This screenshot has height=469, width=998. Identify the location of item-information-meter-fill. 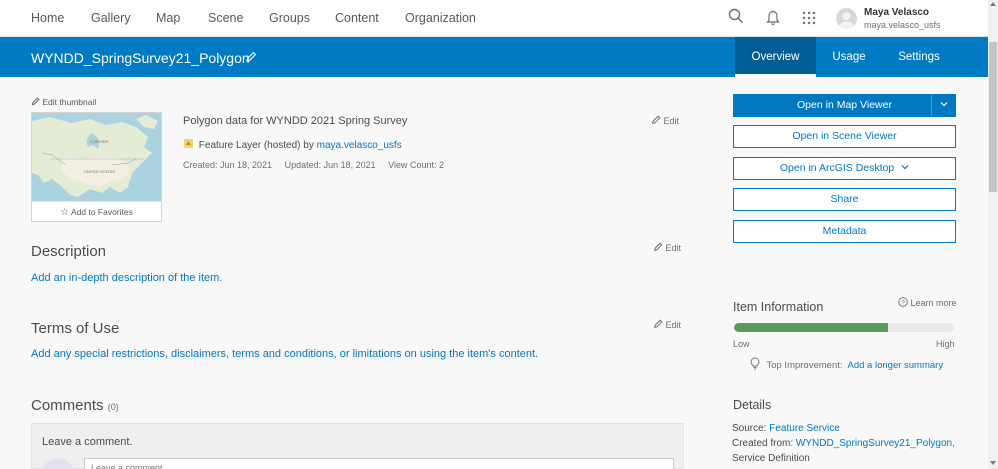
(811, 327).